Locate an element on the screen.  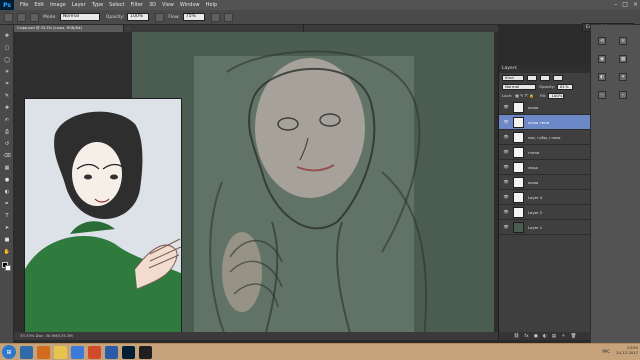
filter-type-icon is located at coordinates (558, 77).